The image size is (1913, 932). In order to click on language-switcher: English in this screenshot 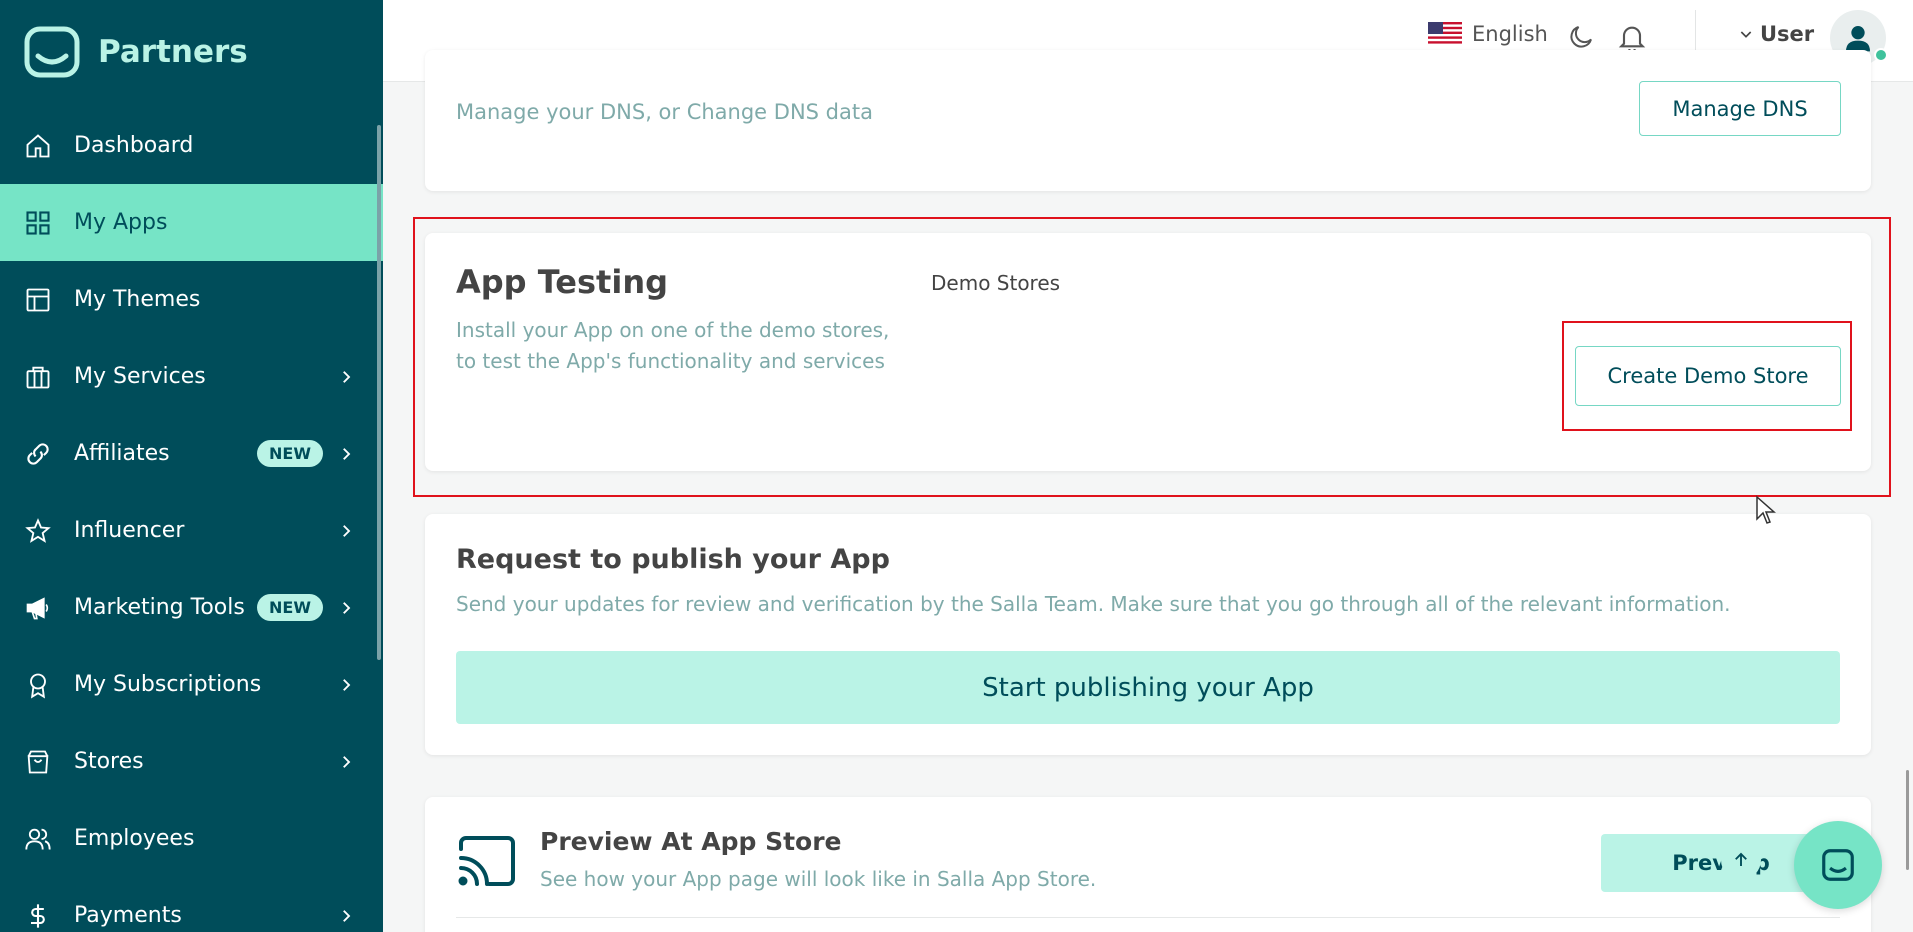, I will do `click(1488, 34)`.